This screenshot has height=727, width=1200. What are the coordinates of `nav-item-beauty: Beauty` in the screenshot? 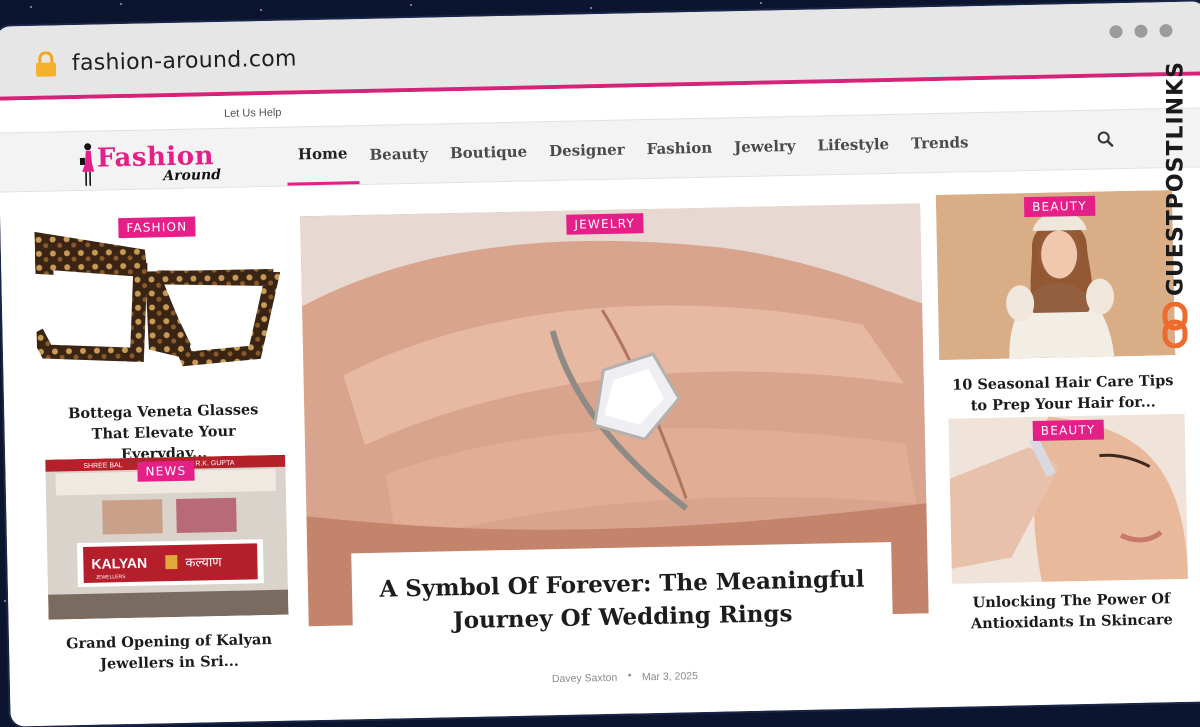 It's located at (399, 154).